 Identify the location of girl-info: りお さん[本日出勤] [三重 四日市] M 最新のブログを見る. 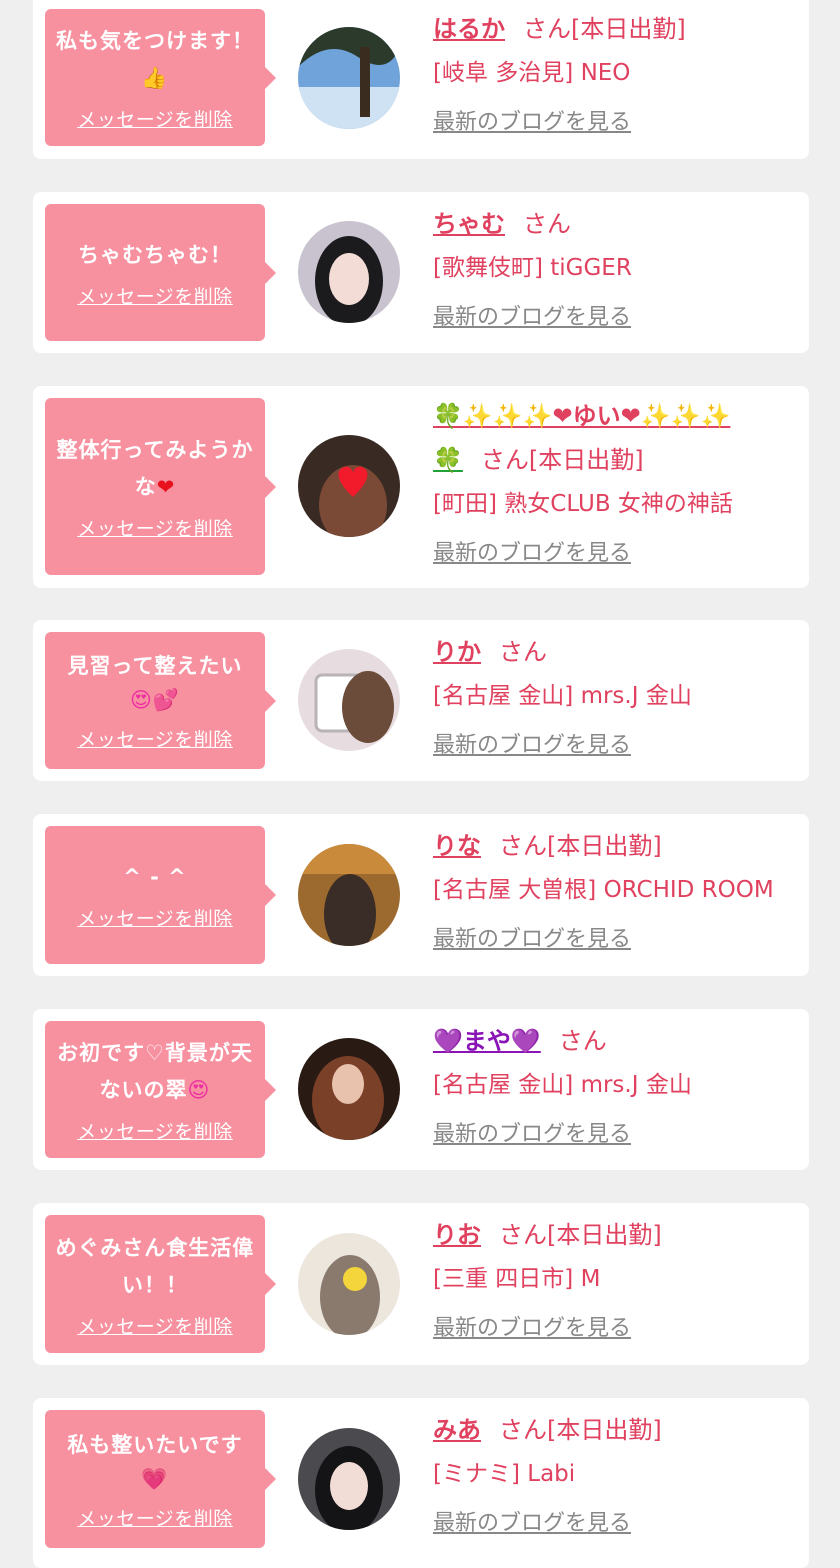
(616, 1279).